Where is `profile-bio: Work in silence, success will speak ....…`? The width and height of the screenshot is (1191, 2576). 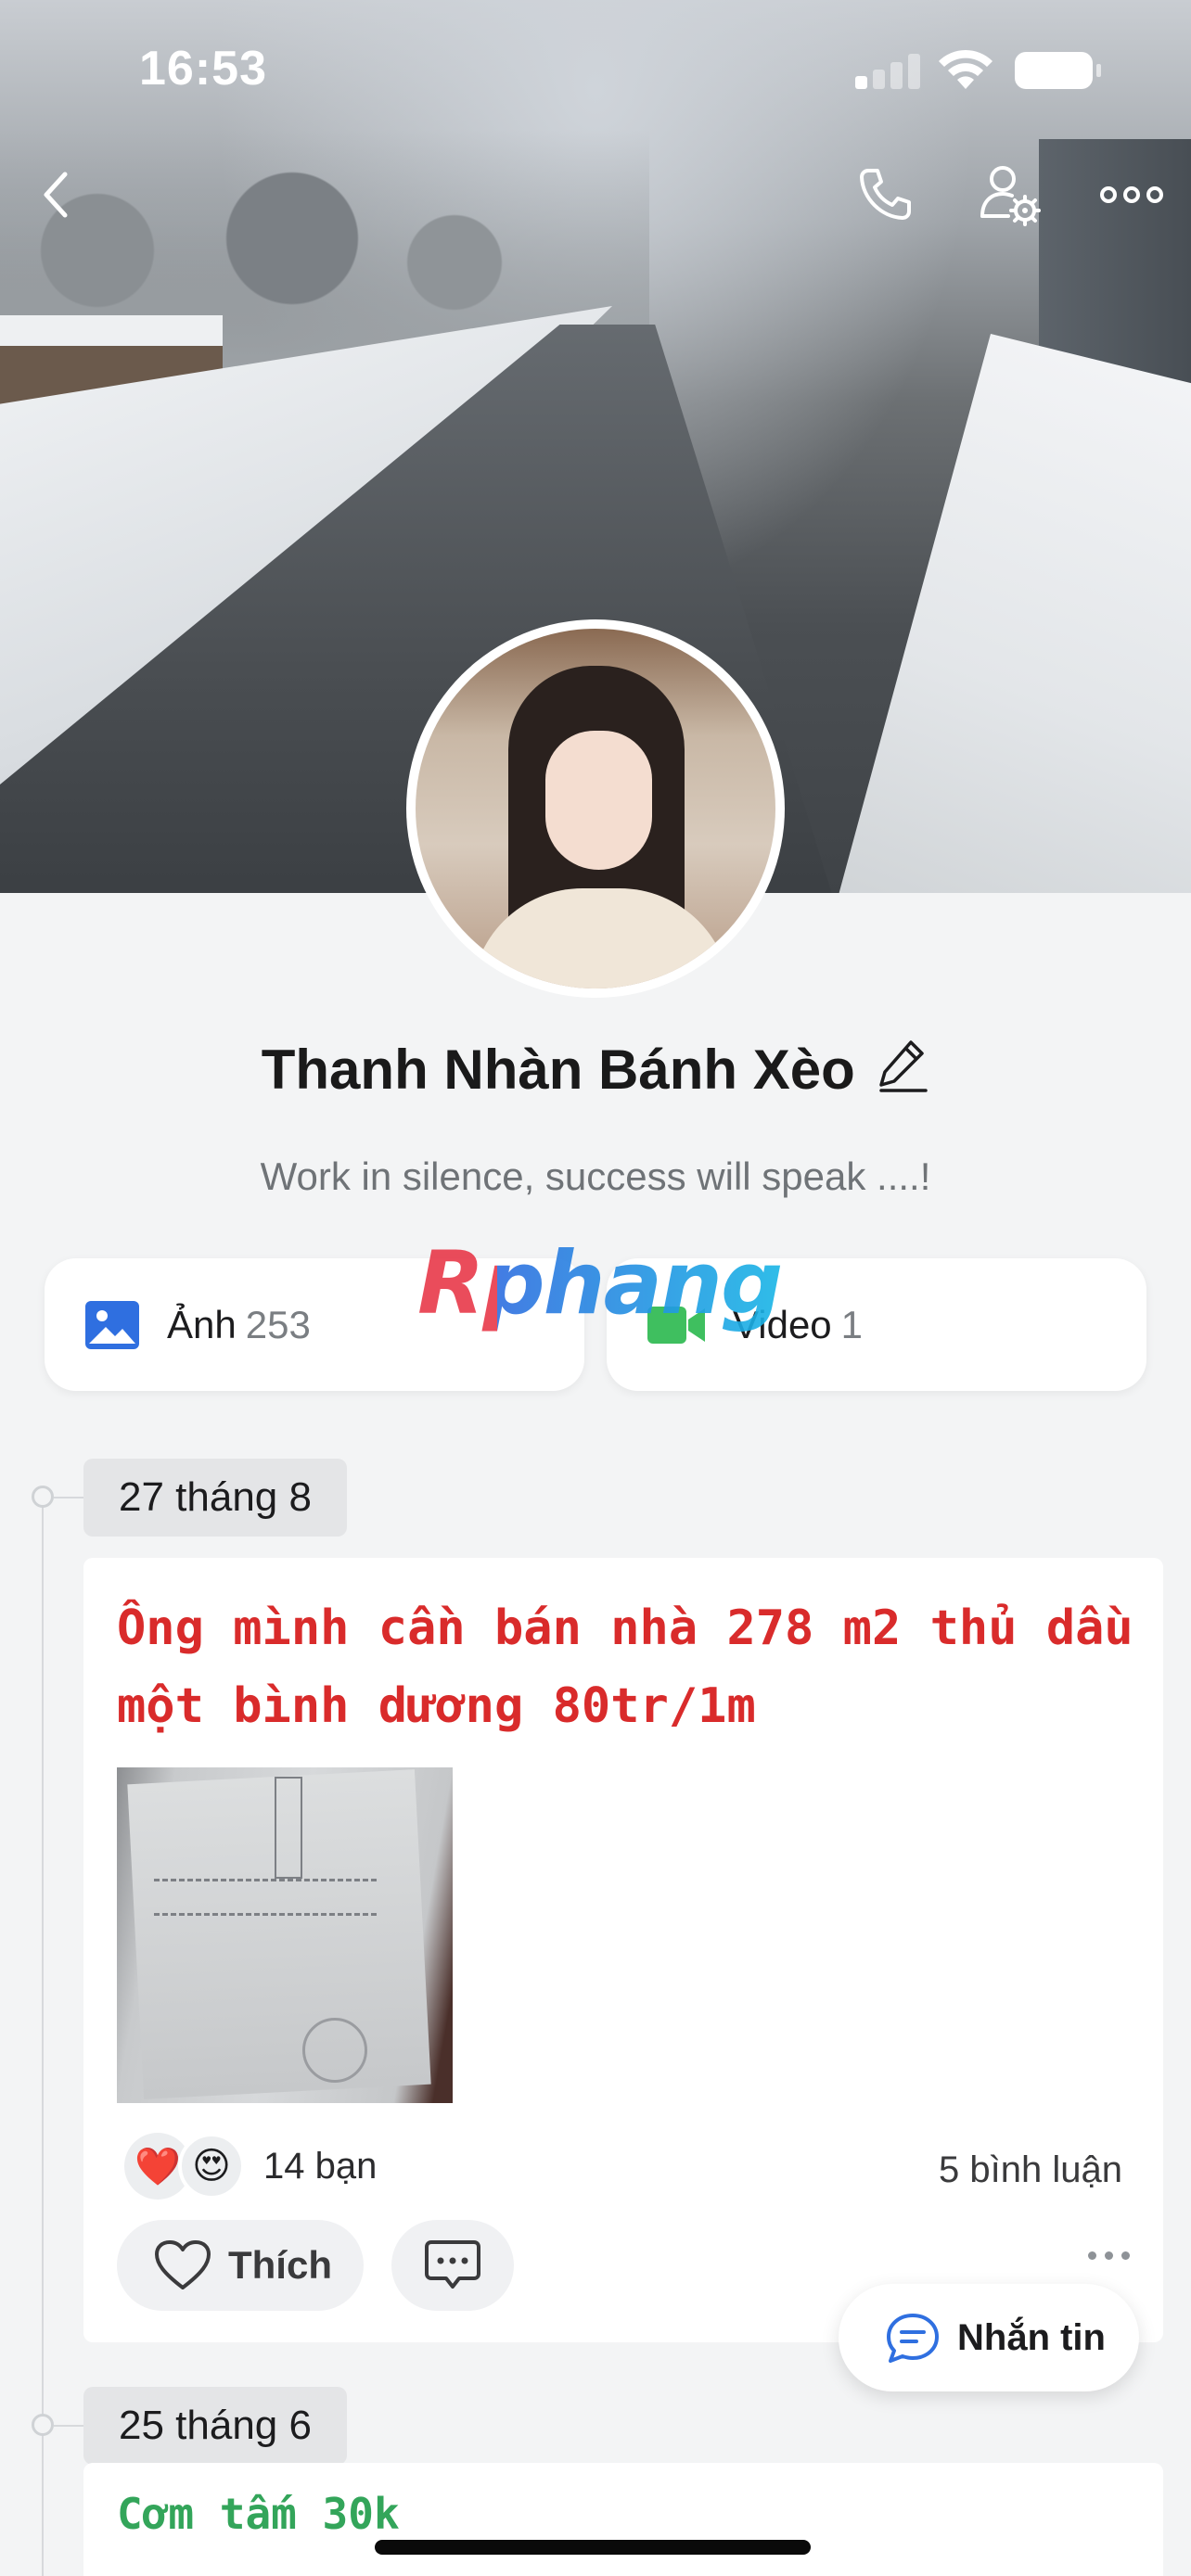
profile-bio: Work in silence, success will speak ....… is located at coordinates (595, 1176).